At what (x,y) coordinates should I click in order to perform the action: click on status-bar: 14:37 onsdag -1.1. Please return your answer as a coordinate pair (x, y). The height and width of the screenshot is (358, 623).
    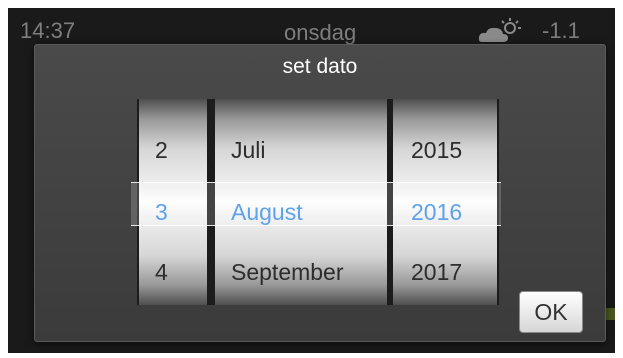
    Looking at the image, I should click on (311, 26).